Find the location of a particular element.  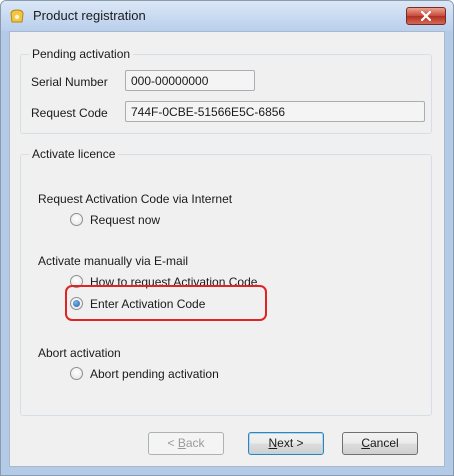

title-bar: Product registration is located at coordinates (227, 16).